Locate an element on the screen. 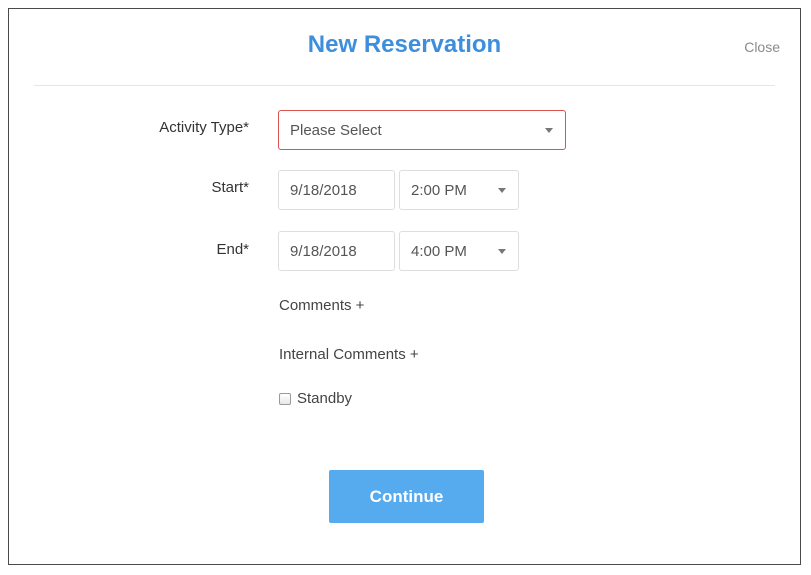 The height and width of the screenshot is (575, 811). start-date-value: 9/18/2018 is located at coordinates (323, 190).